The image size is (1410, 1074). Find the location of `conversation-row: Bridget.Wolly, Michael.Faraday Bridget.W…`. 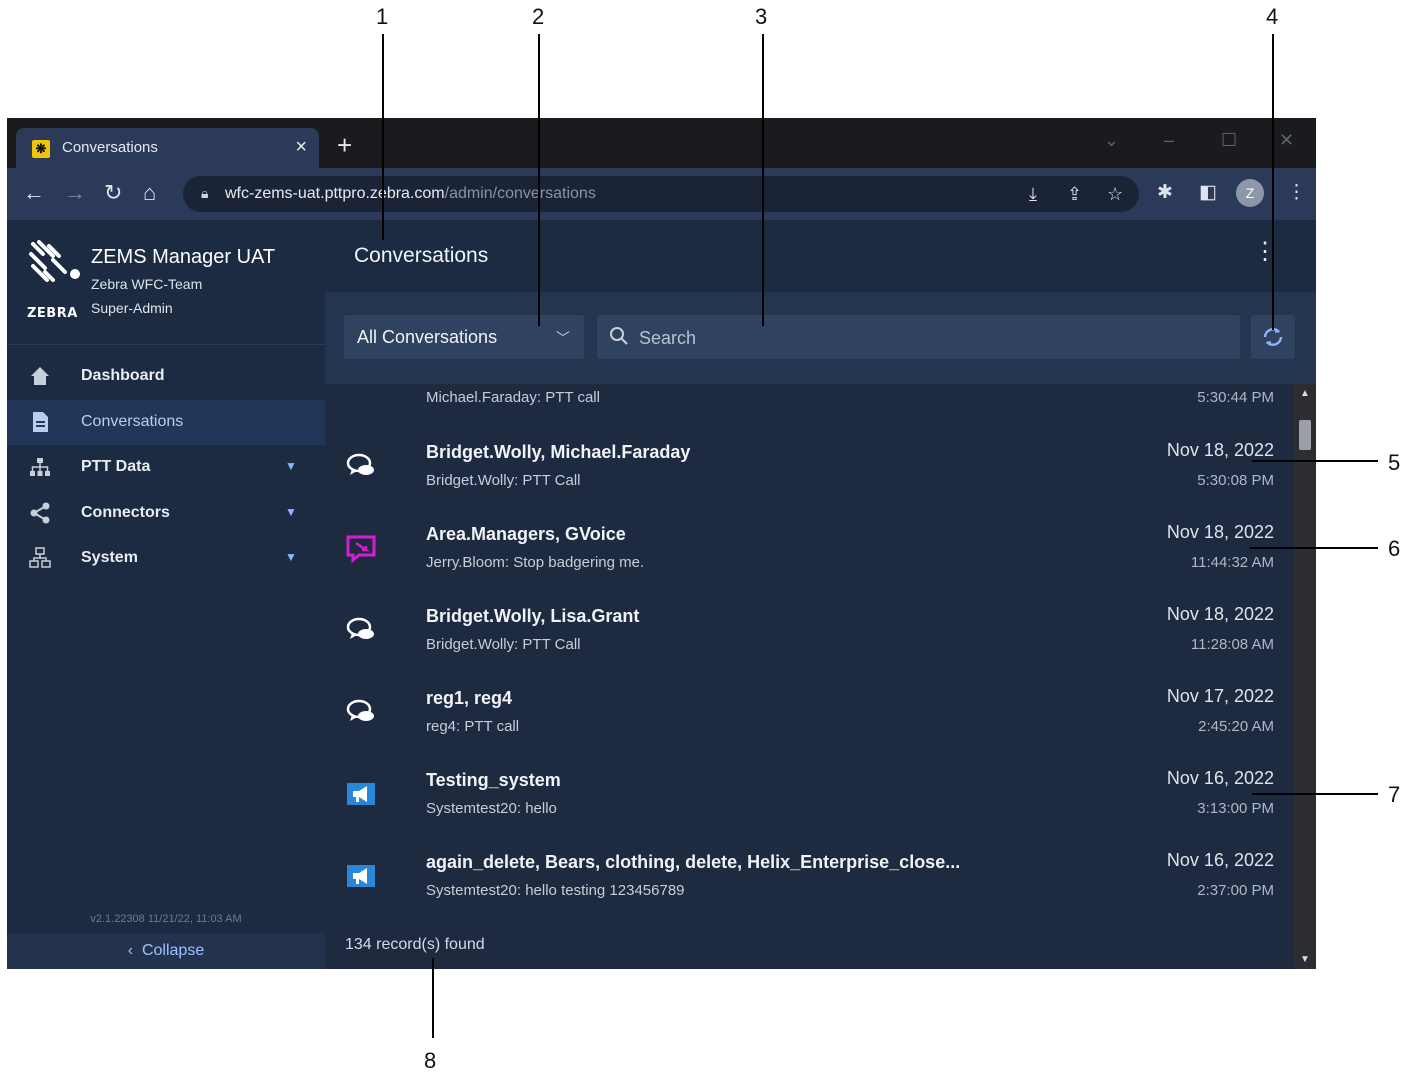

conversation-row: Bridget.Wolly, Michael.Faraday Bridget.W… is located at coordinates (809, 463).